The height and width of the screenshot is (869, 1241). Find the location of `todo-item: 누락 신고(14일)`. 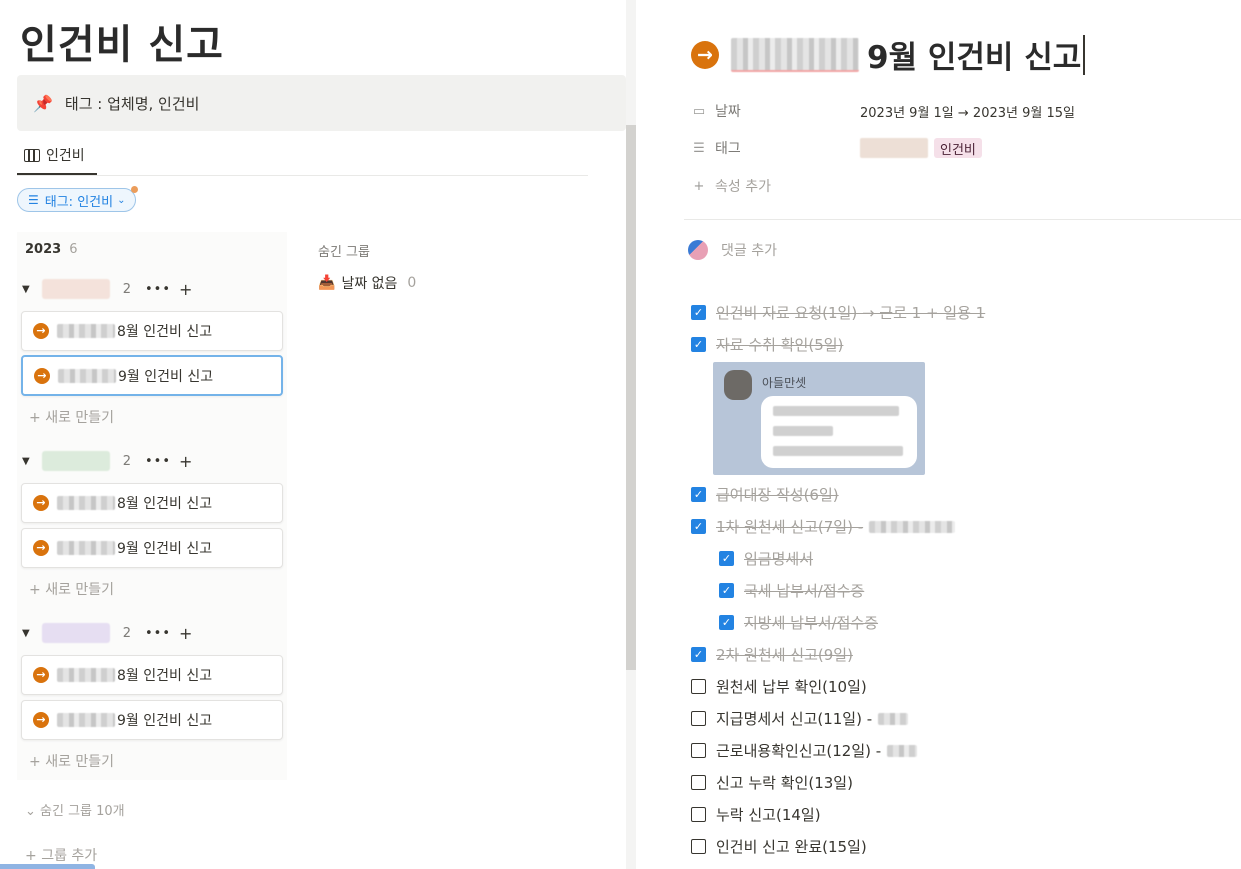

todo-item: 누락 신고(14일) is located at coordinates (756, 814).